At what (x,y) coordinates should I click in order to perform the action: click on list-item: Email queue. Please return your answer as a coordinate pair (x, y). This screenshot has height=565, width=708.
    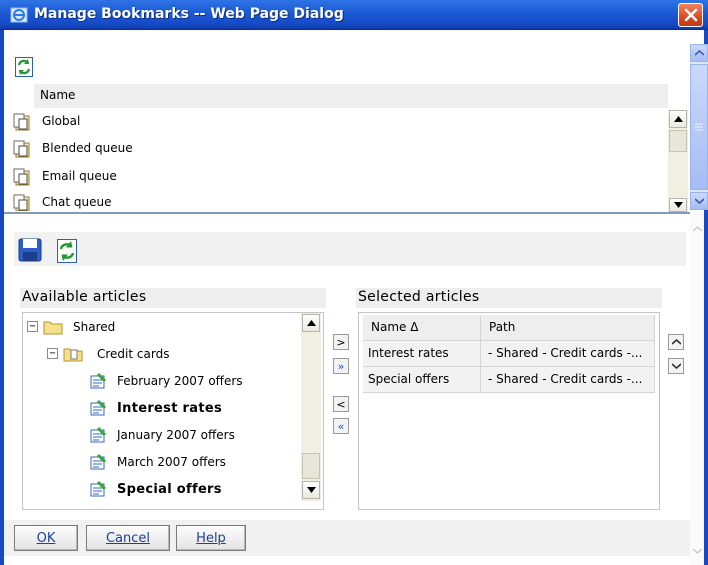
    Looking at the image, I should click on (334, 178).